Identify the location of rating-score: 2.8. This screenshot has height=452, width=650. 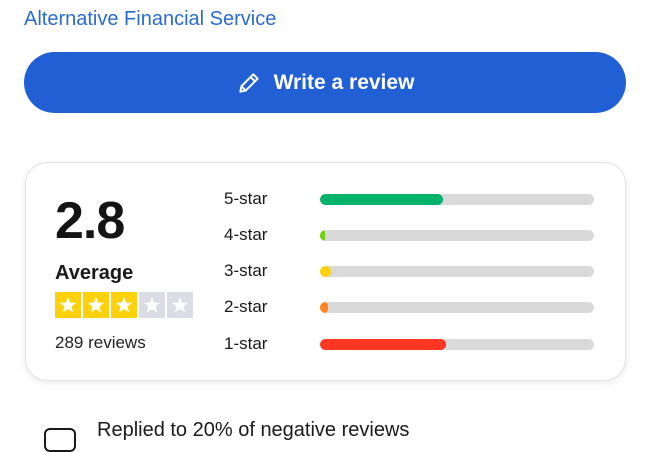
(90, 221).